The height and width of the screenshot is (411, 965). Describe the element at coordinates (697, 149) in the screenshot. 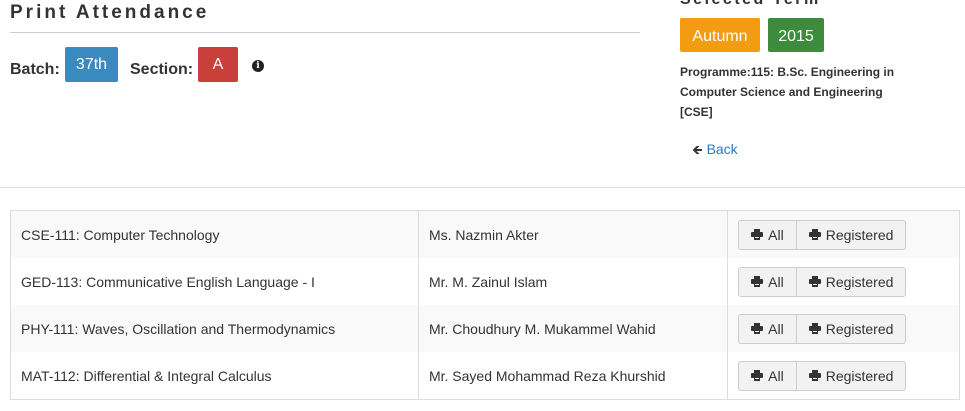

I see `arrow-left-icon: 🡸` at that location.